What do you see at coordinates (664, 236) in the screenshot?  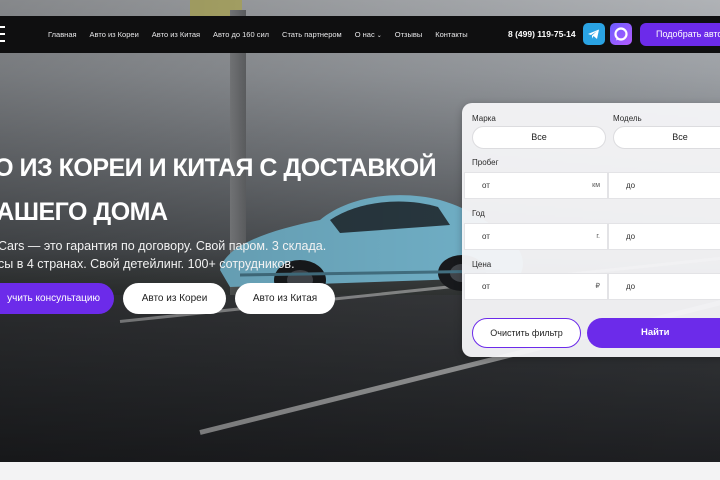 I see `year-to-input: до` at bounding box center [664, 236].